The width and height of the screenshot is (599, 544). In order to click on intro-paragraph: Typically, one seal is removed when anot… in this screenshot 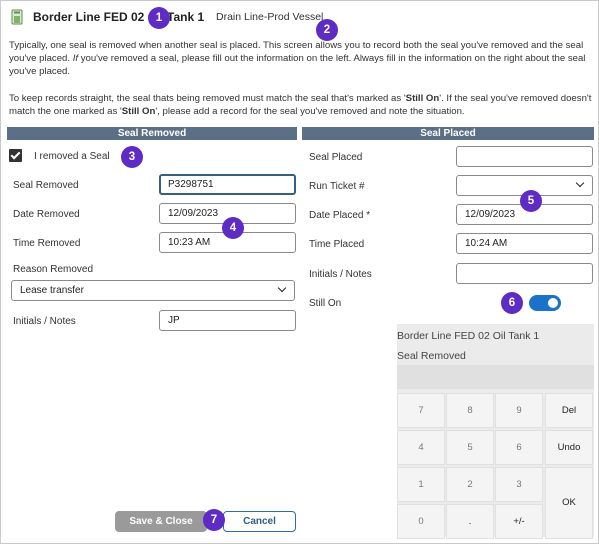, I will do `click(297, 58)`.